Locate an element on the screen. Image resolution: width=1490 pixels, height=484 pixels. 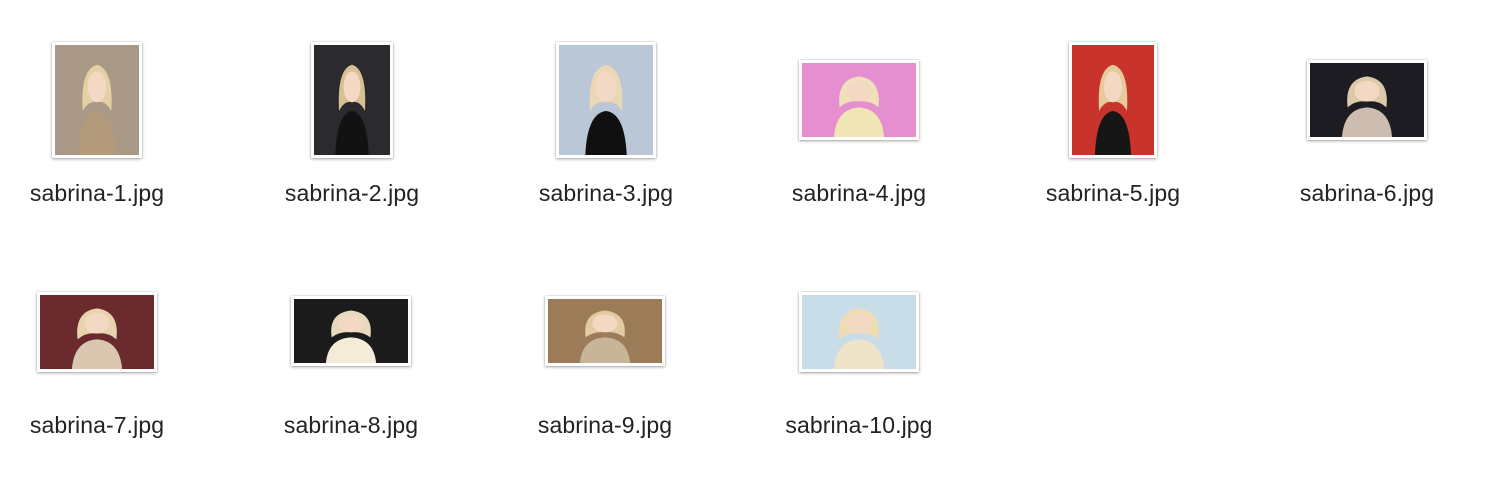
file-name-label: sabrina-5.jpg is located at coordinates (1113, 193).